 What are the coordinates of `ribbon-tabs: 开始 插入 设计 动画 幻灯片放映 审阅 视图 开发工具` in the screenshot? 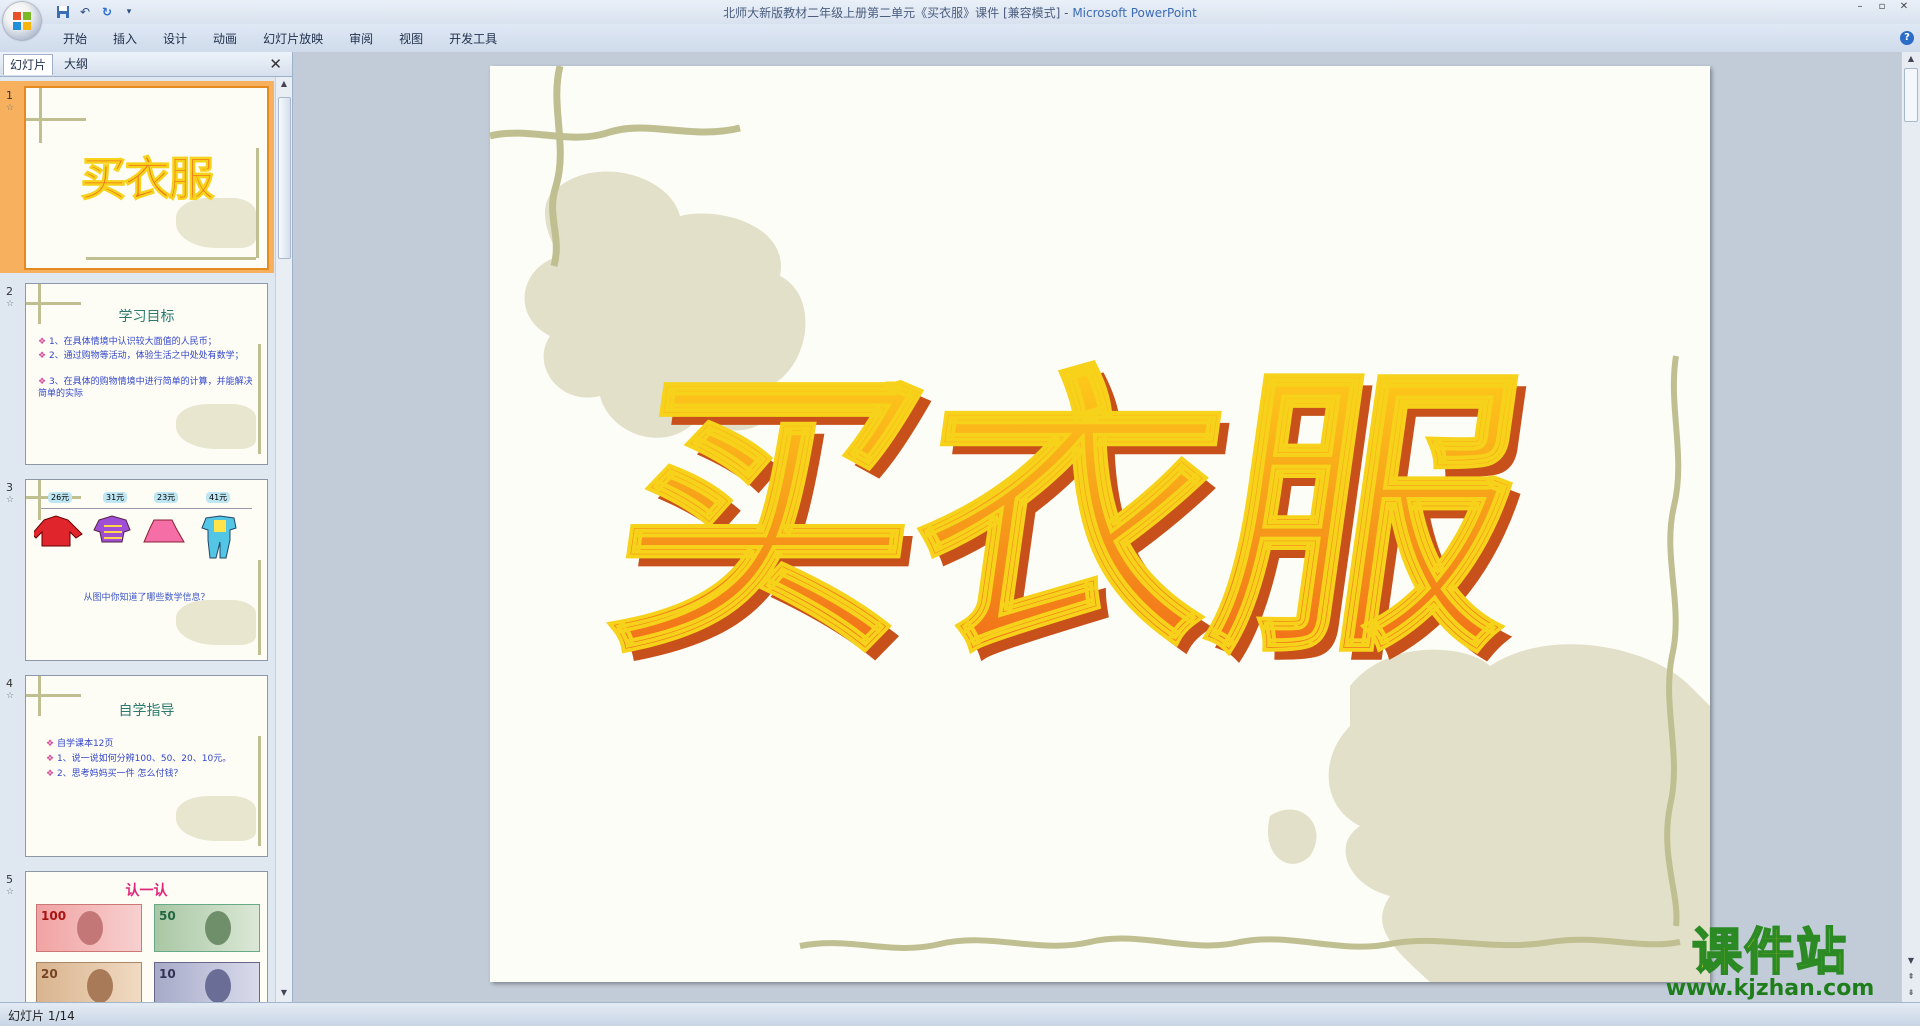 It's located at (280, 39).